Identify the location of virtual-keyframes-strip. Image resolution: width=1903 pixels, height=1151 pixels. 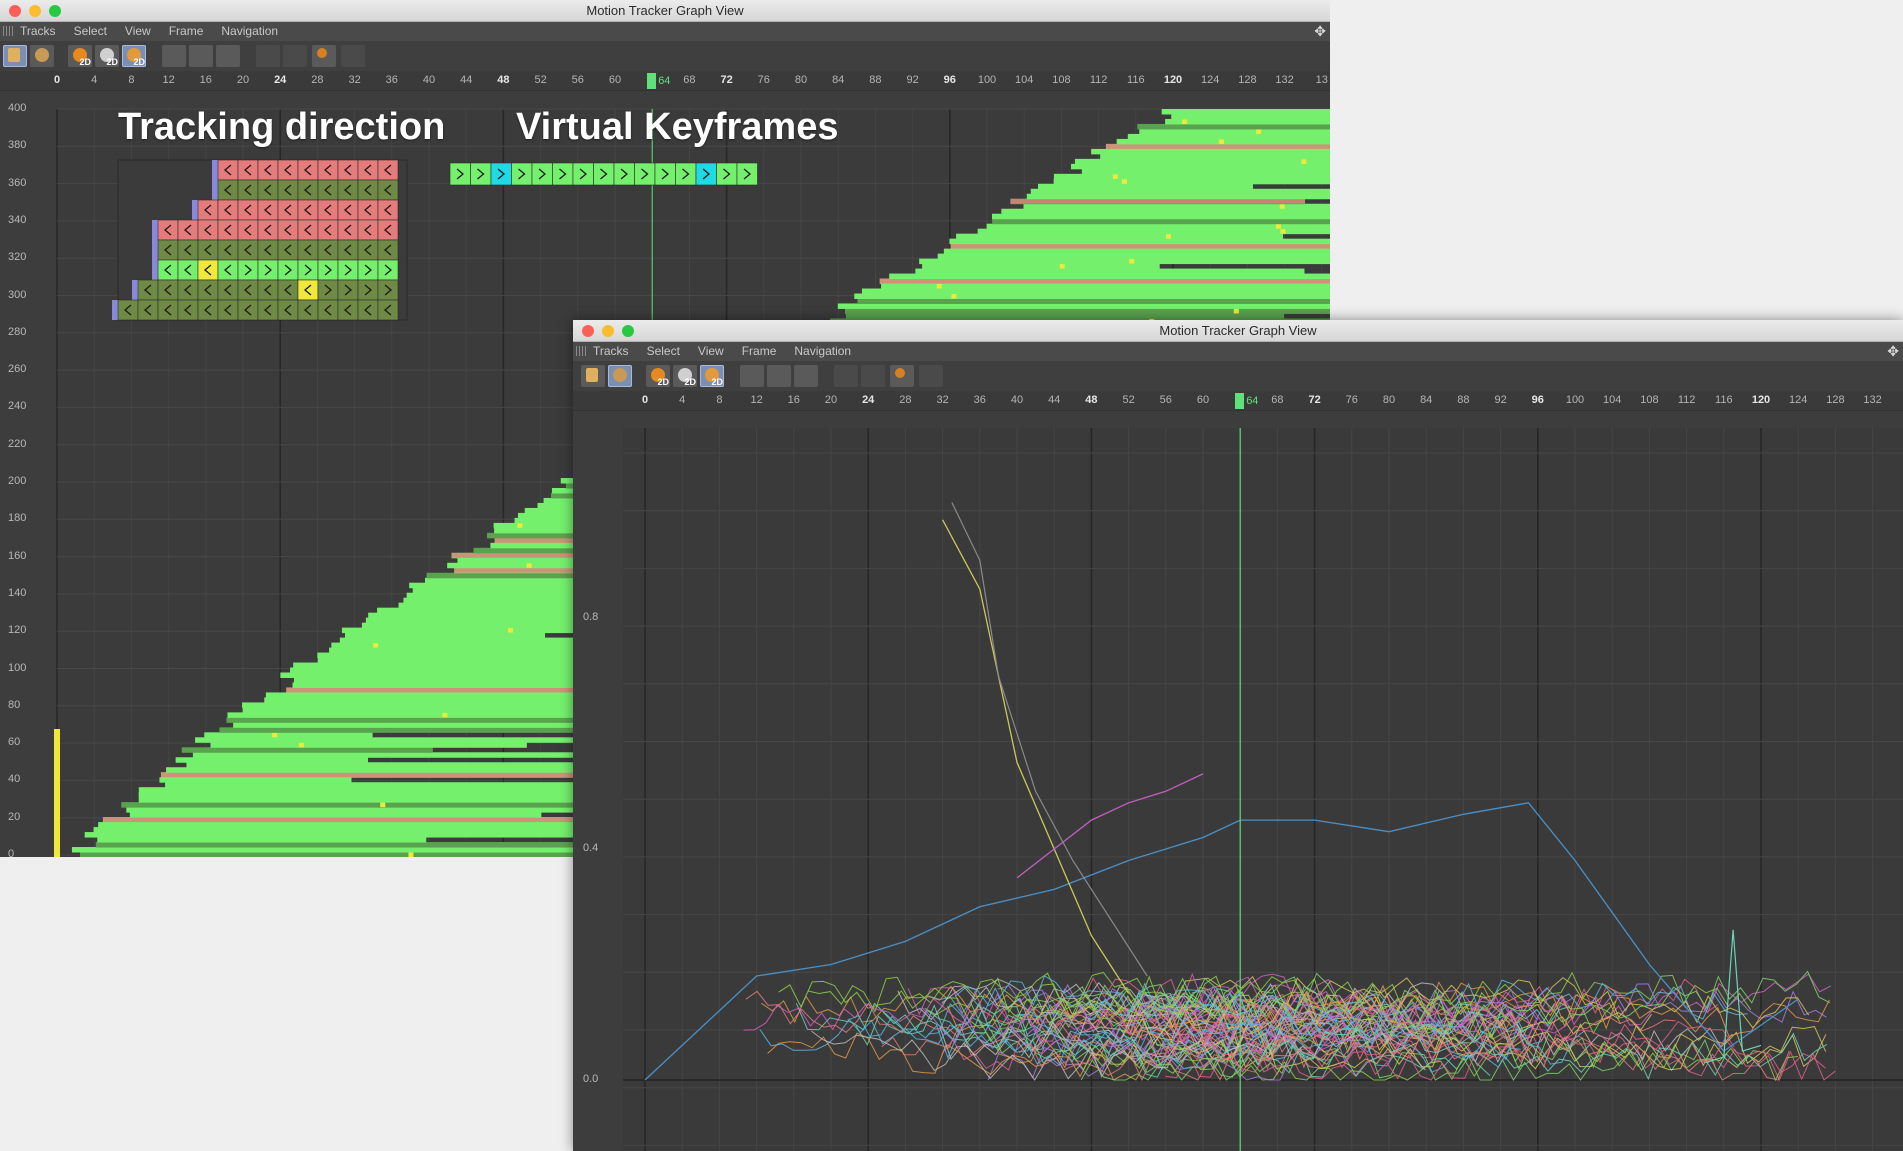
(603, 174).